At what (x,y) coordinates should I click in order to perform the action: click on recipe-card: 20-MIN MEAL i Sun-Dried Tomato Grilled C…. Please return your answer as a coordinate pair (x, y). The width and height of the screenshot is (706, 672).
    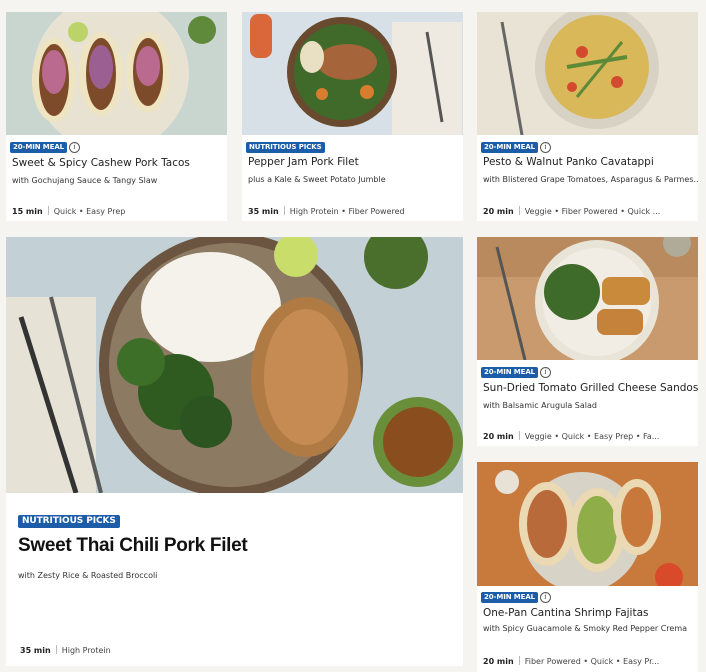
    Looking at the image, I should click on (587, 341).